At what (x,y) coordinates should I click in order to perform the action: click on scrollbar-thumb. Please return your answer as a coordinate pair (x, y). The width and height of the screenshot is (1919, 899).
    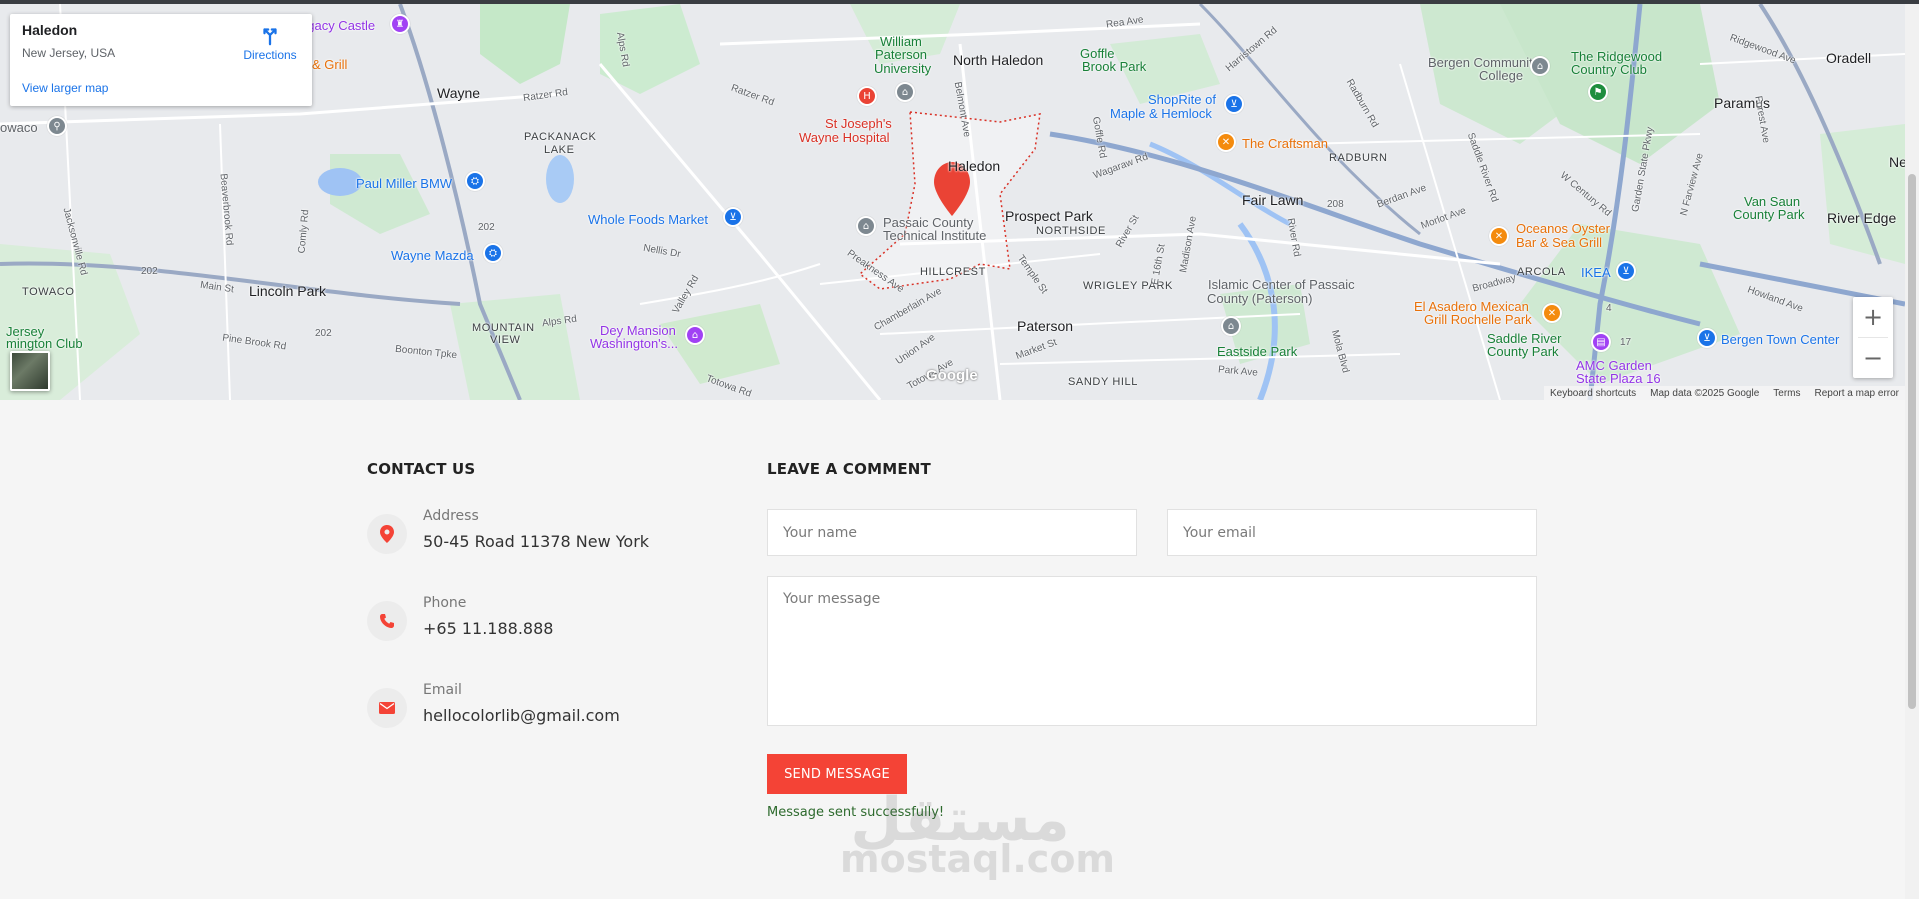
    Looking at the image, I should click on (1912, 441).